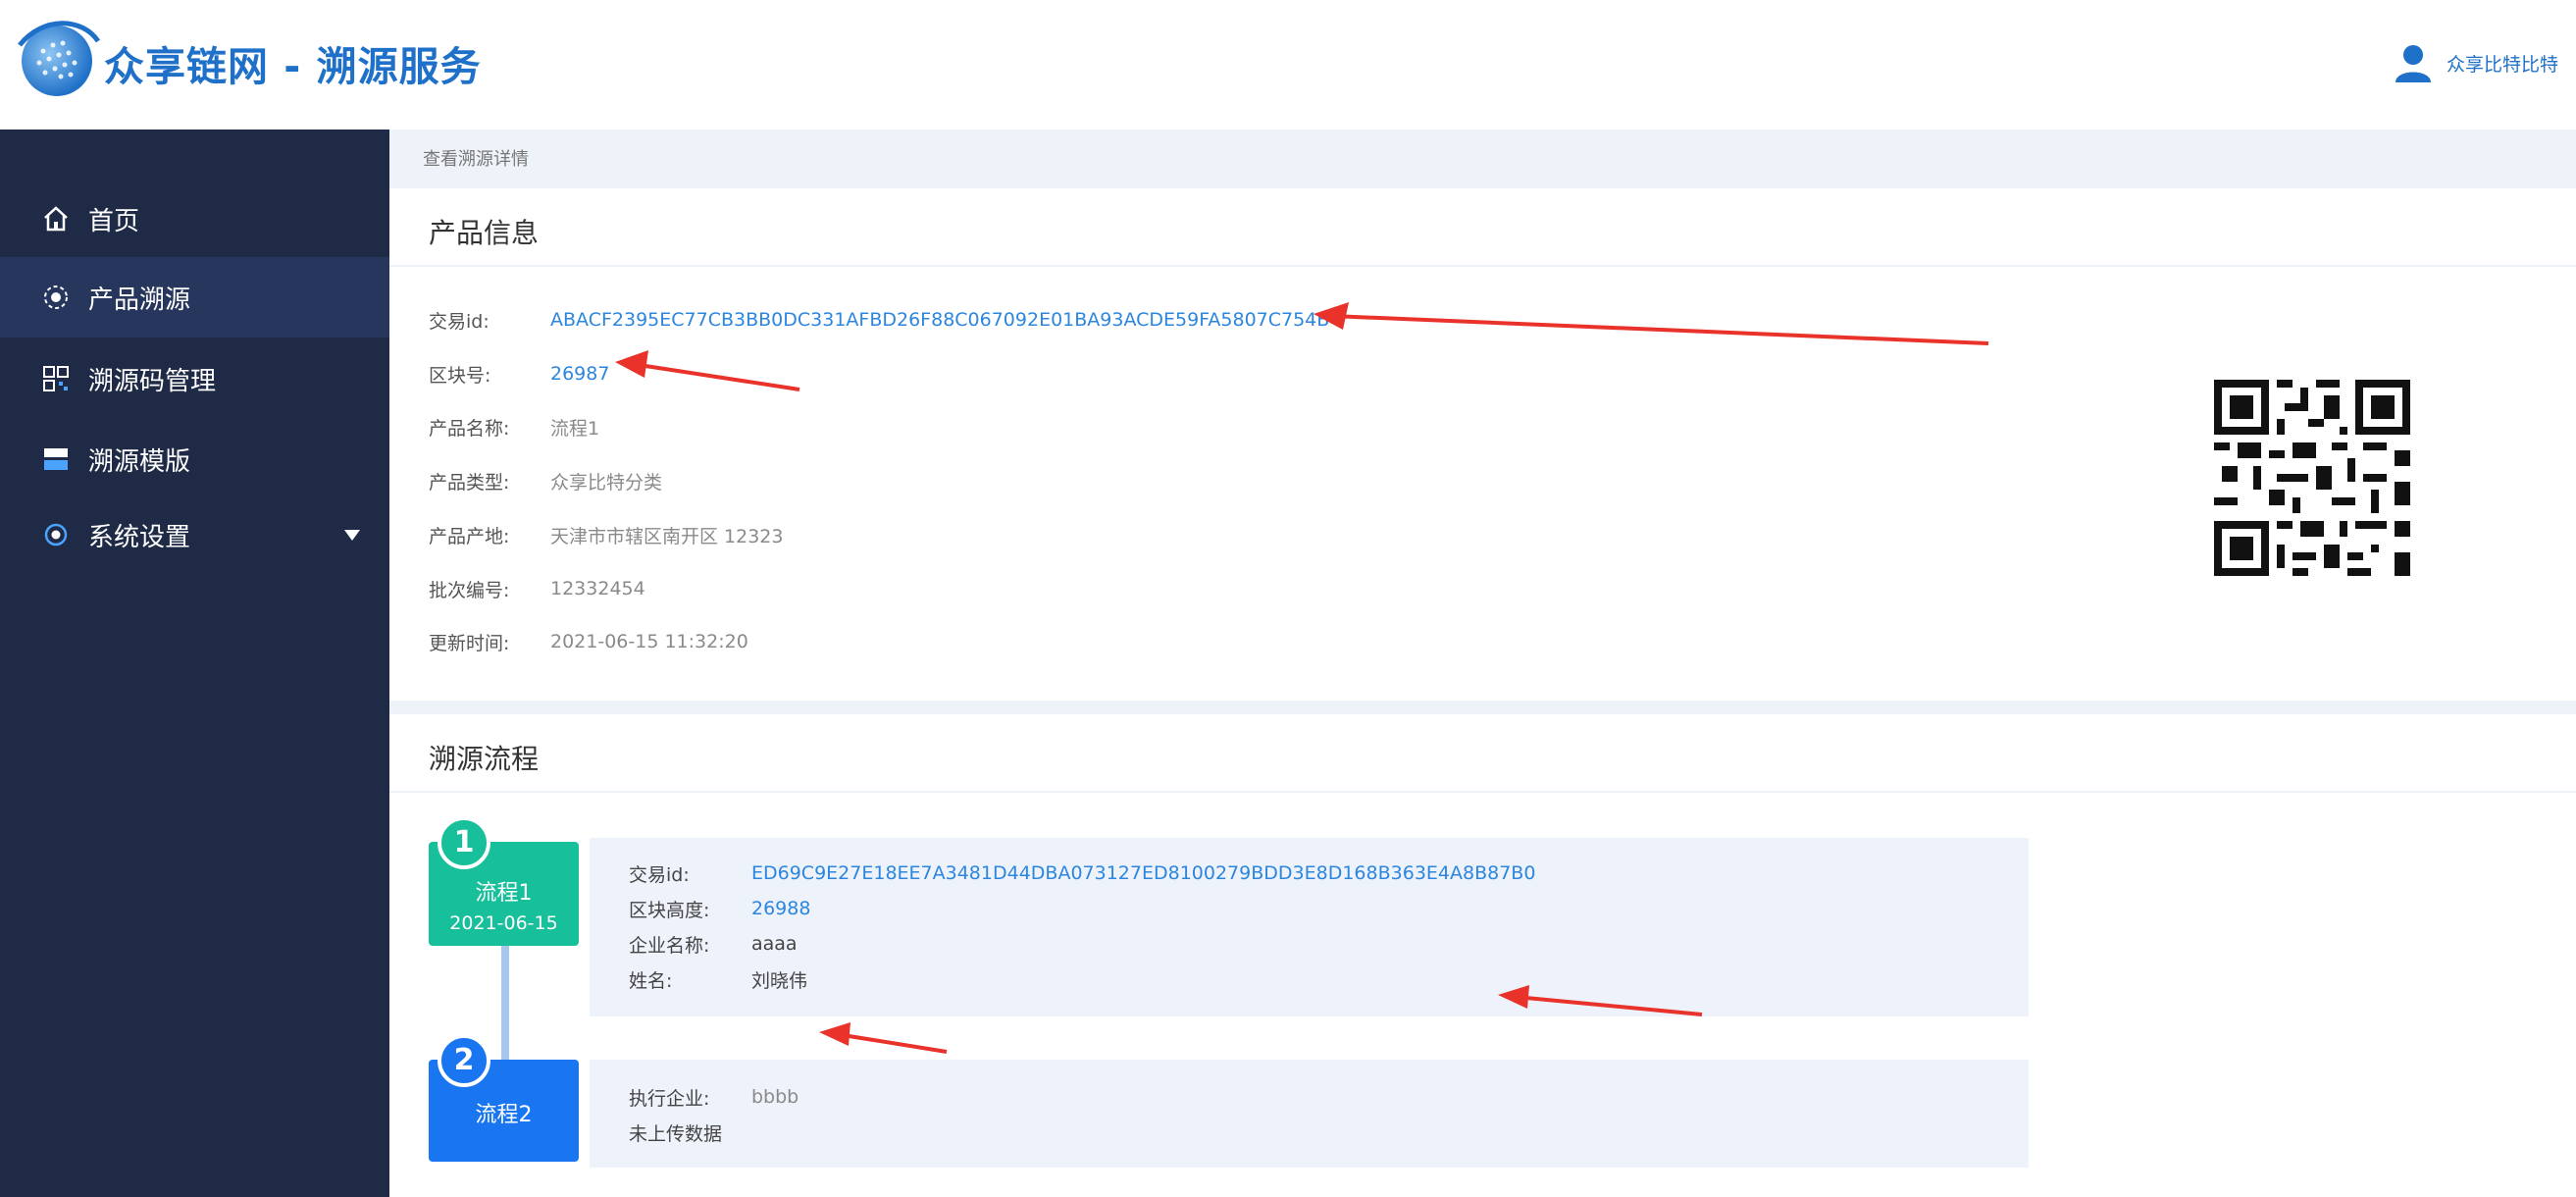  Describe the element at coordinates (514, 427) in the screenshot. I see `info-row-product-name: 产品名称: 流程1` at that location.